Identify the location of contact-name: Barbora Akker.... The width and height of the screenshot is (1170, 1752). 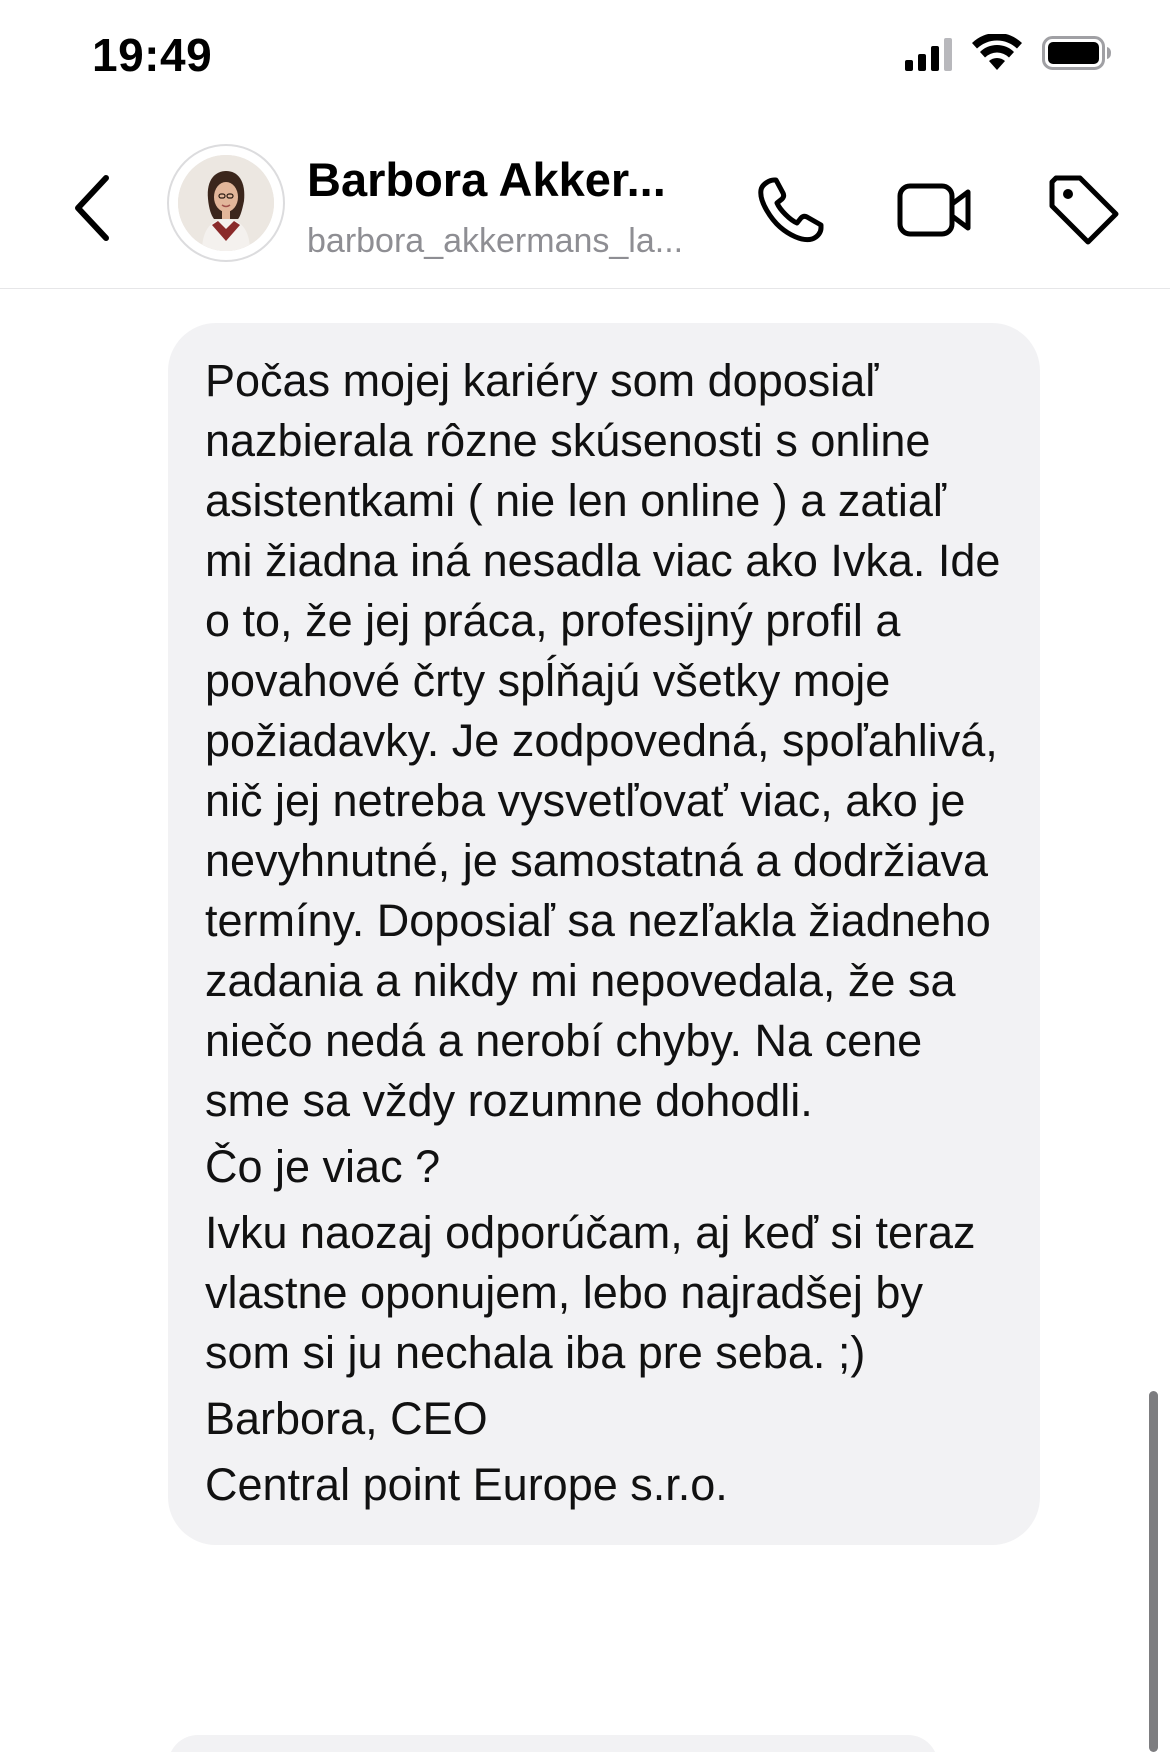
(502, 179).